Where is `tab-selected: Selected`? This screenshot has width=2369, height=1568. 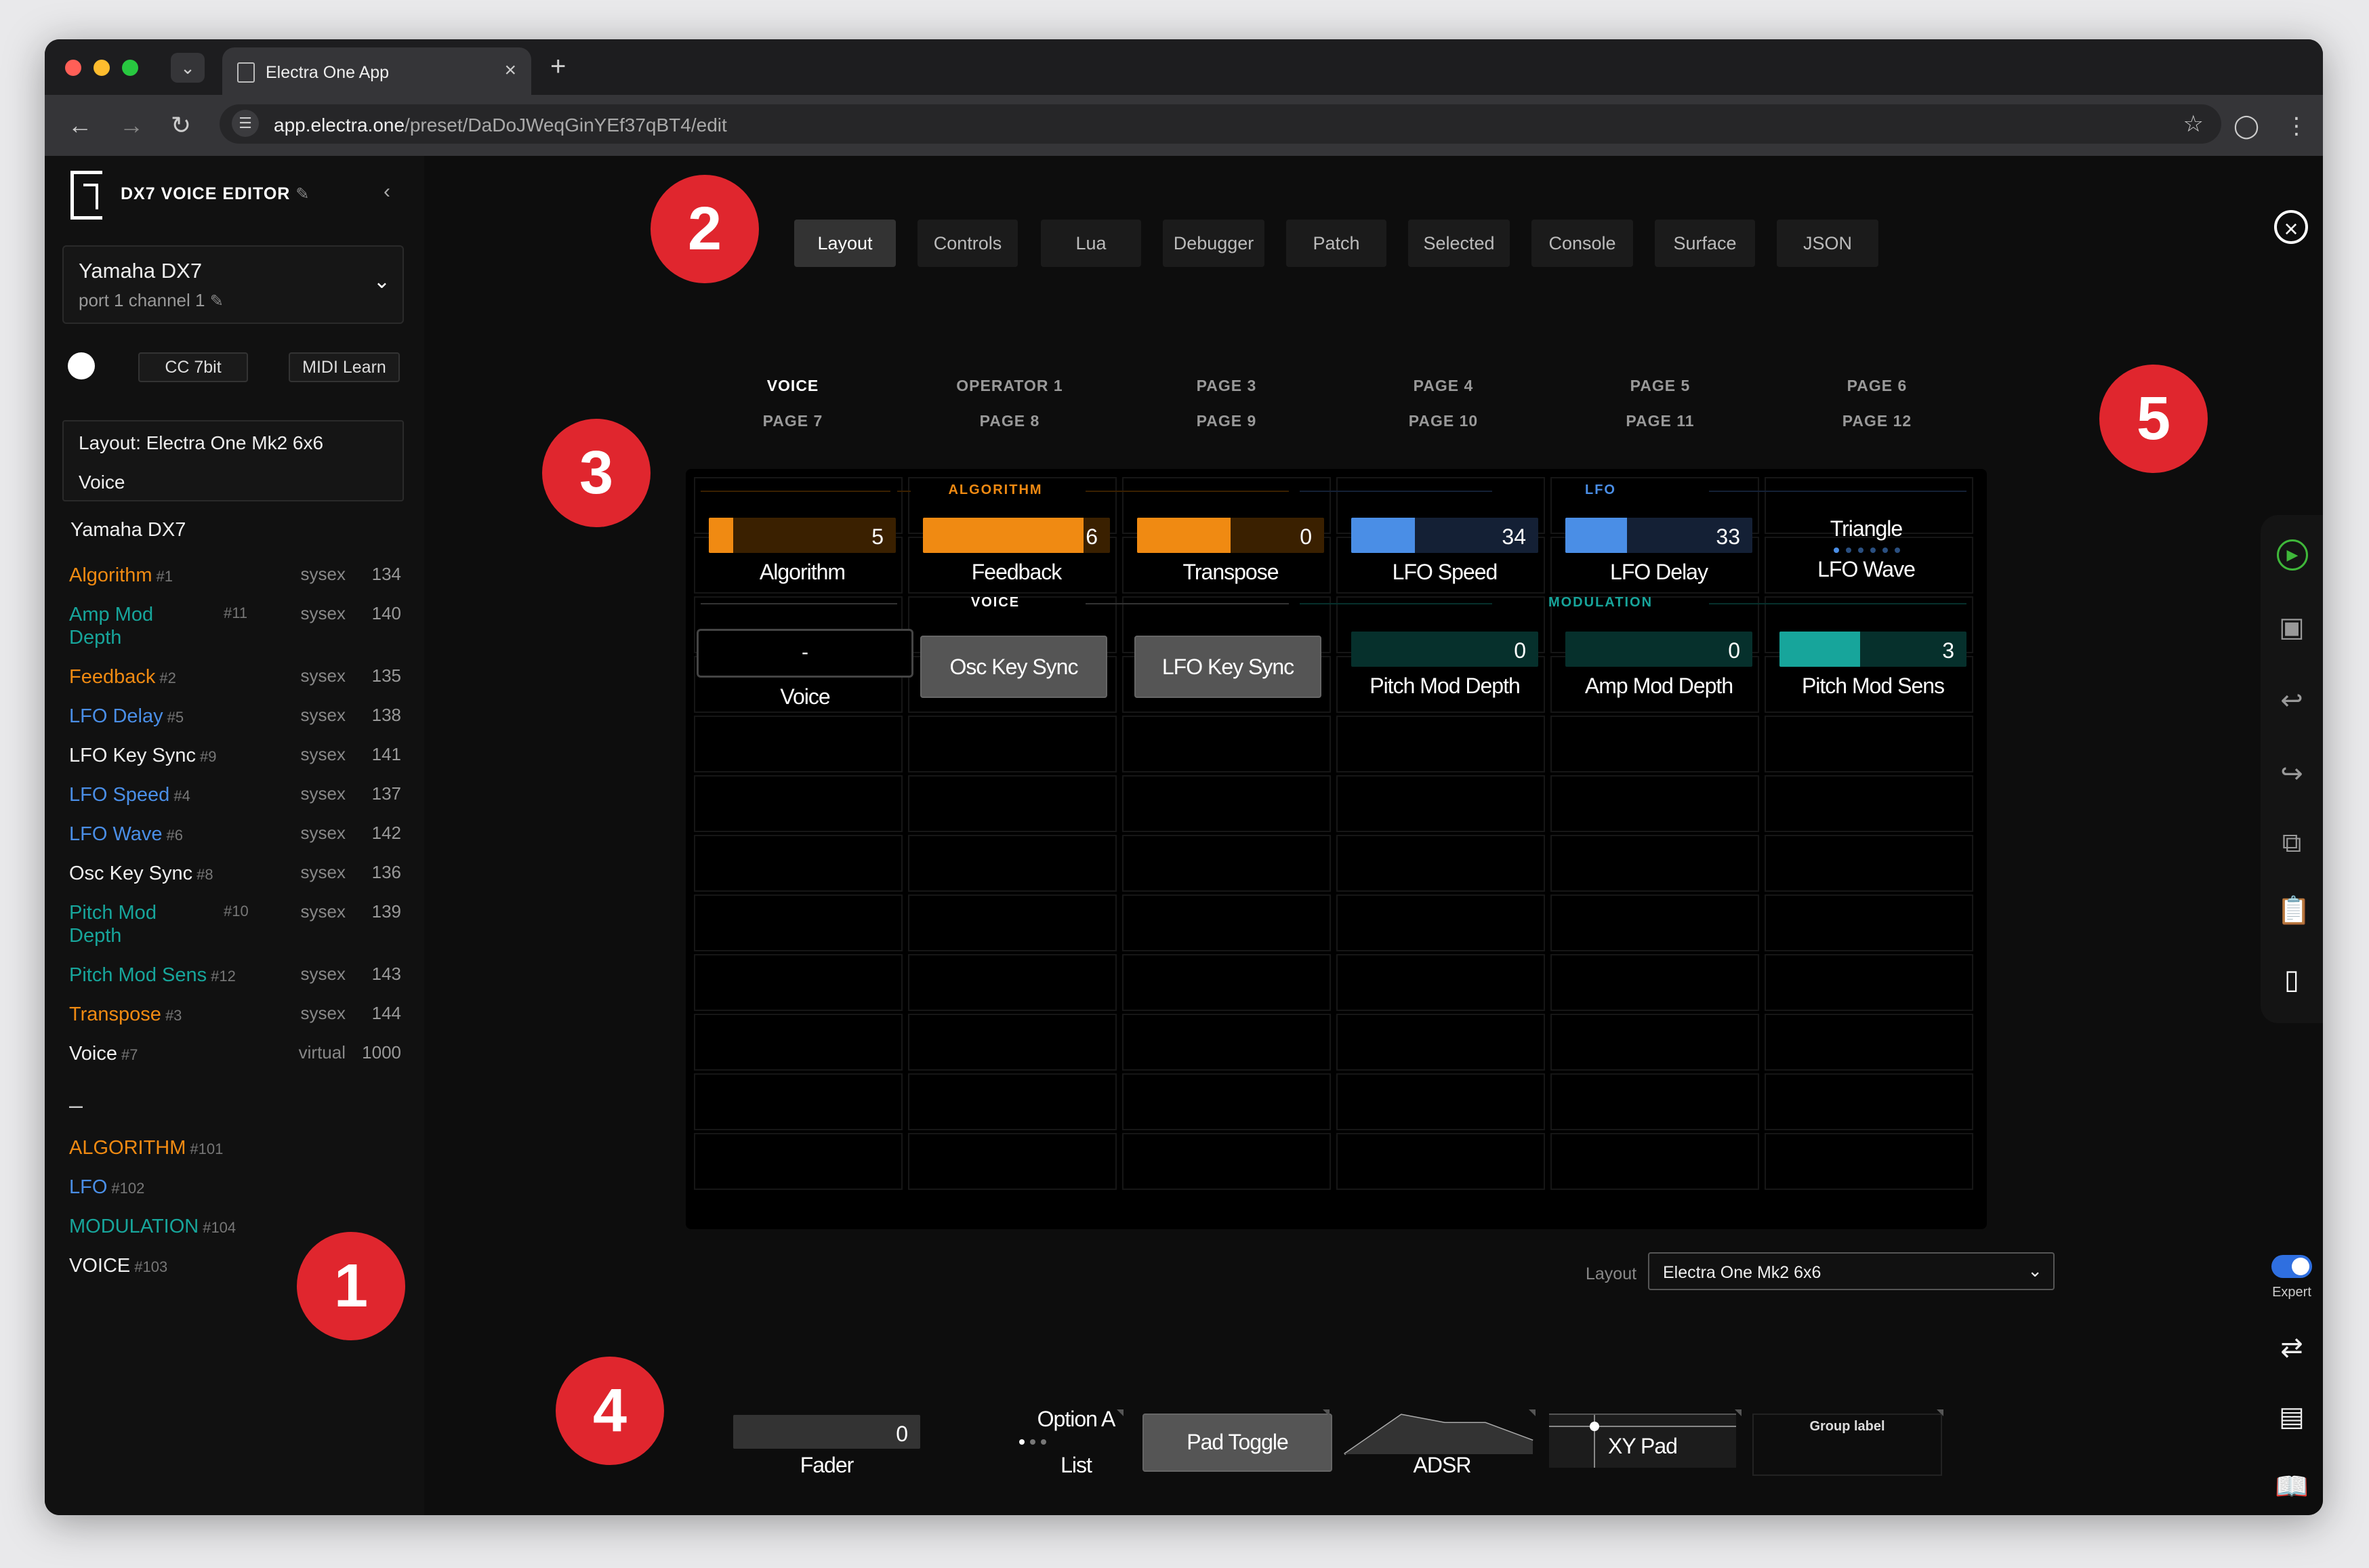
tab-selected: Selected is located at coordinates (1459, 243).